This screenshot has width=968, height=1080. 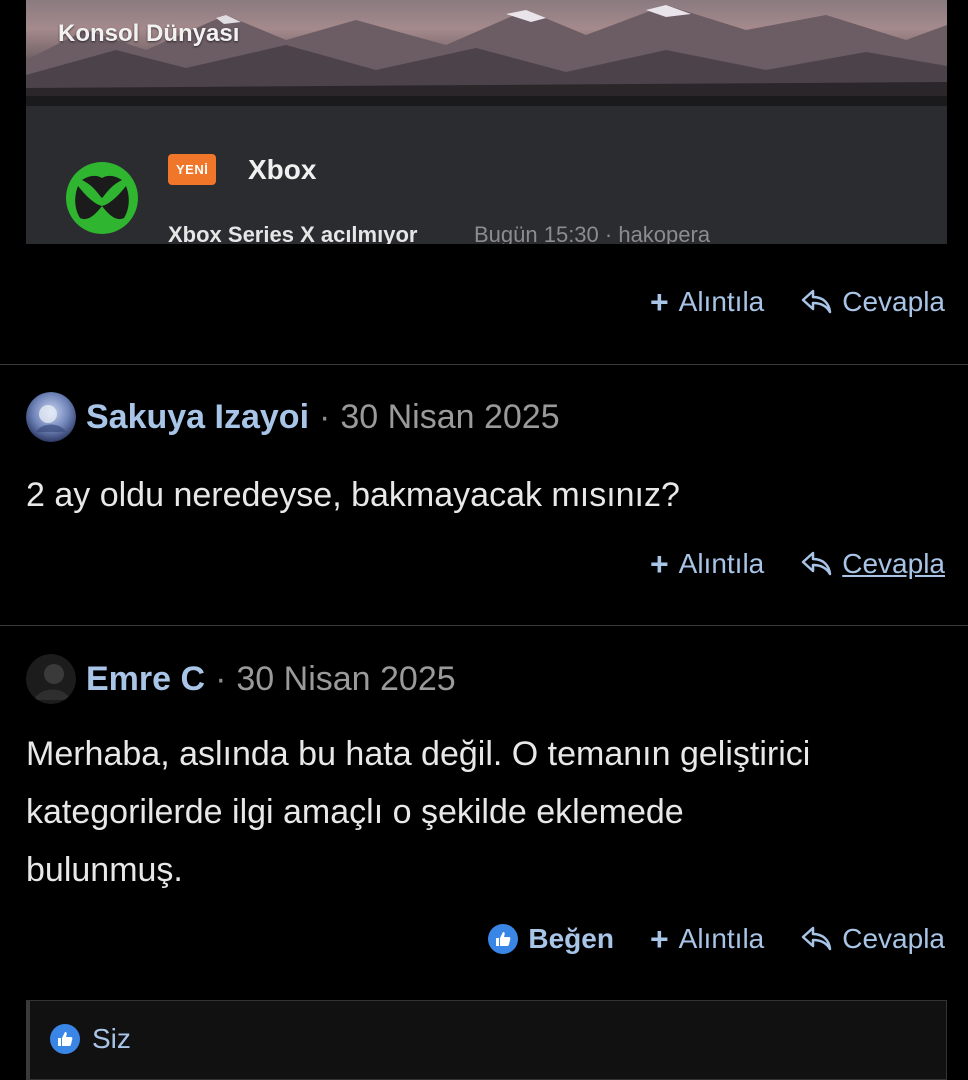 What do you see at coordinates (102, 198) in the screenshot?
I see `xbox-logo-icon` at bounding box center [102, 198].